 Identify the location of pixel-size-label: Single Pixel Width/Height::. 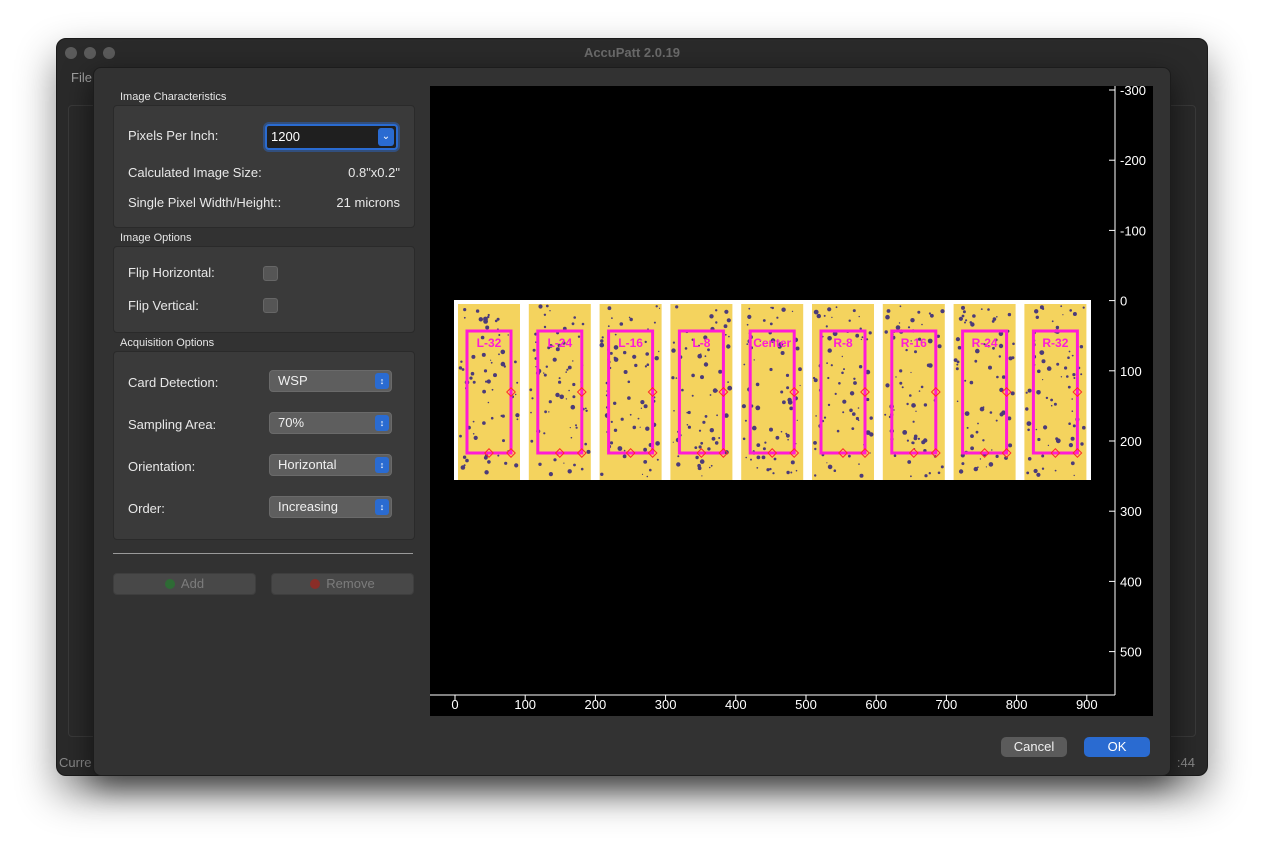
(205, 202).